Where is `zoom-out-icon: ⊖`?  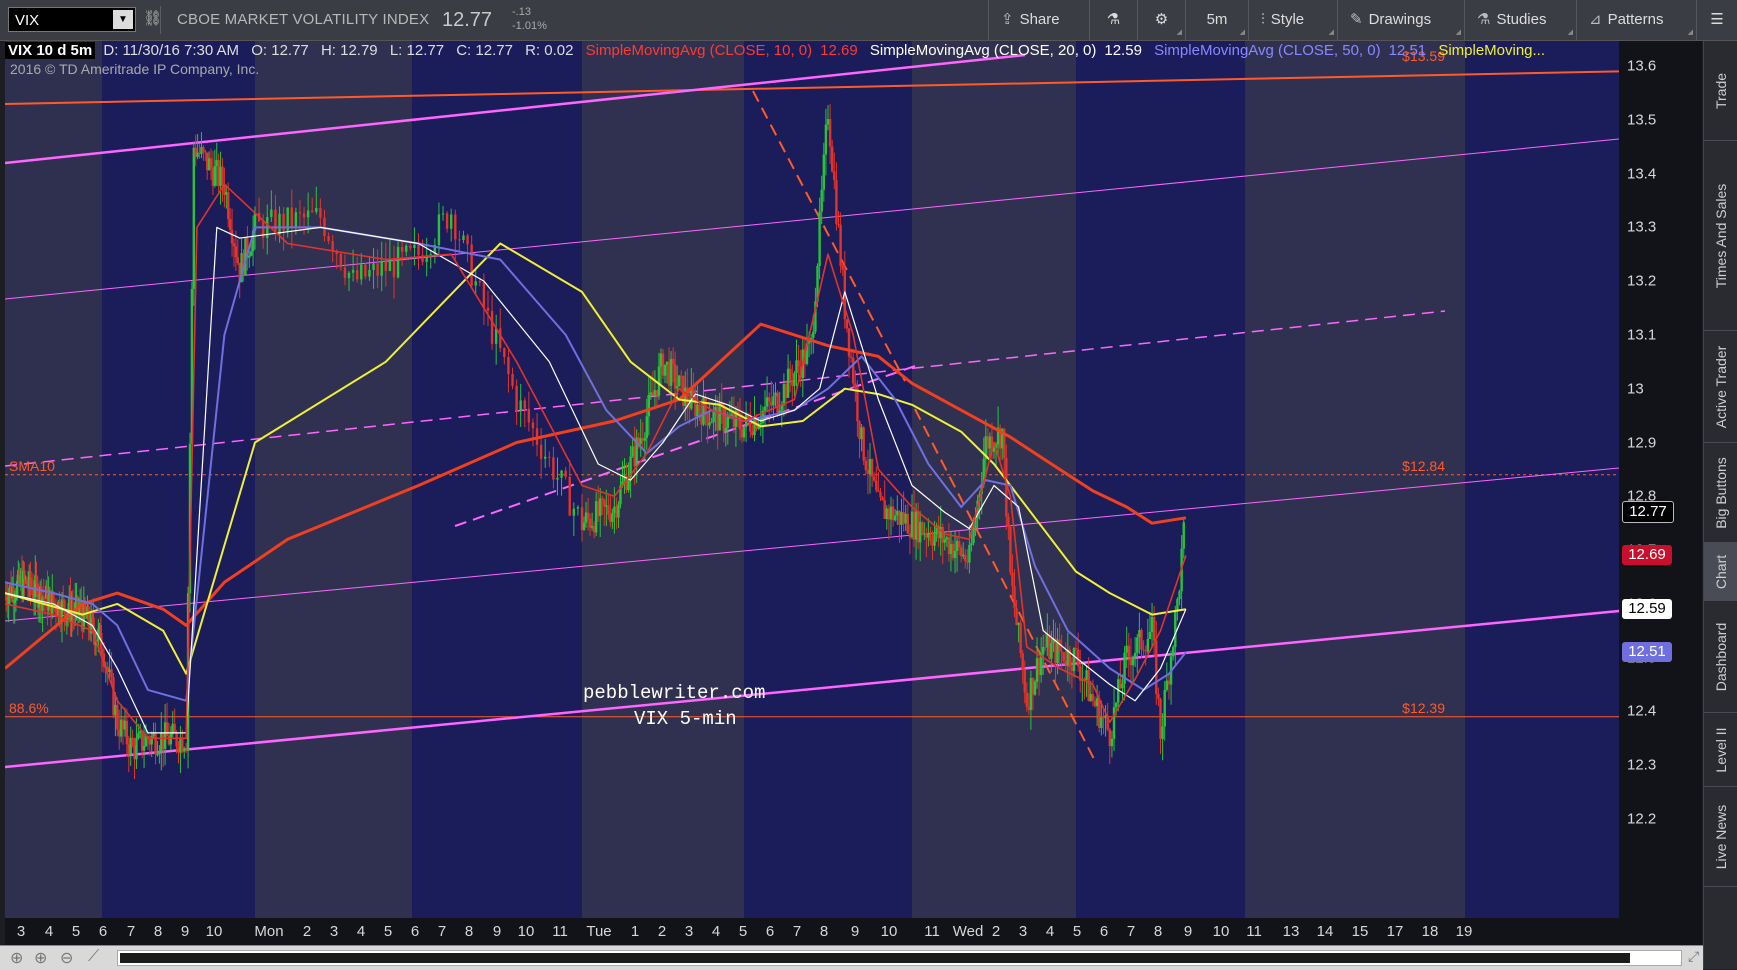 zoom-out-icon: ⊖ is located at coordinates (66, 958).